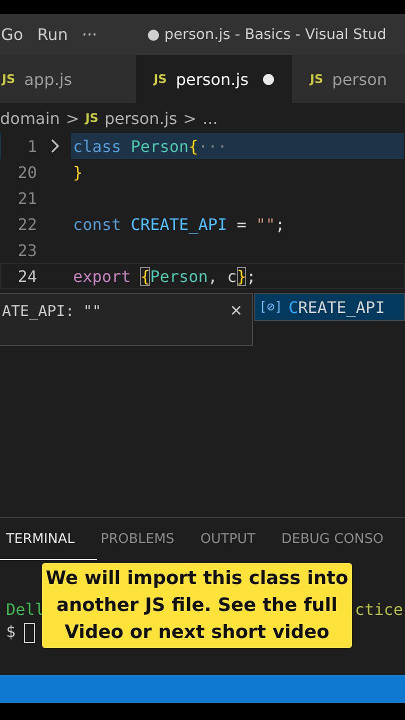  I want to click on line-number: 20, so click(26, 172).